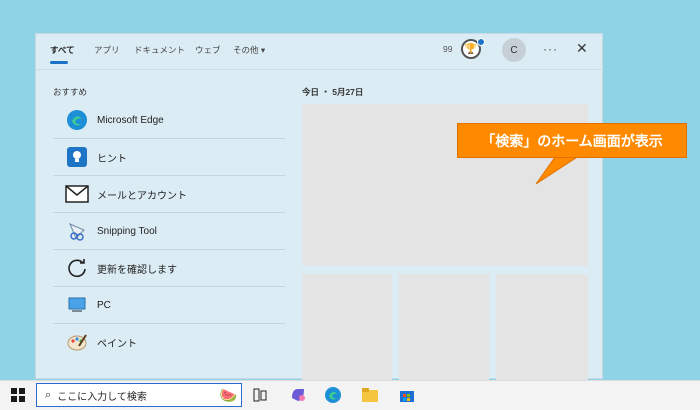  I want to click on mail-icon, so click(77, 194).